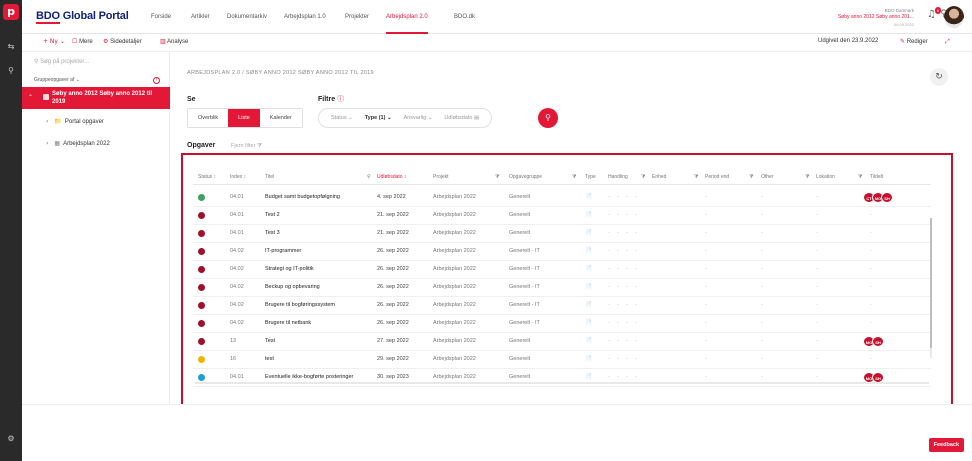  I want to click on col-handling: Handling, so click(618, 177).